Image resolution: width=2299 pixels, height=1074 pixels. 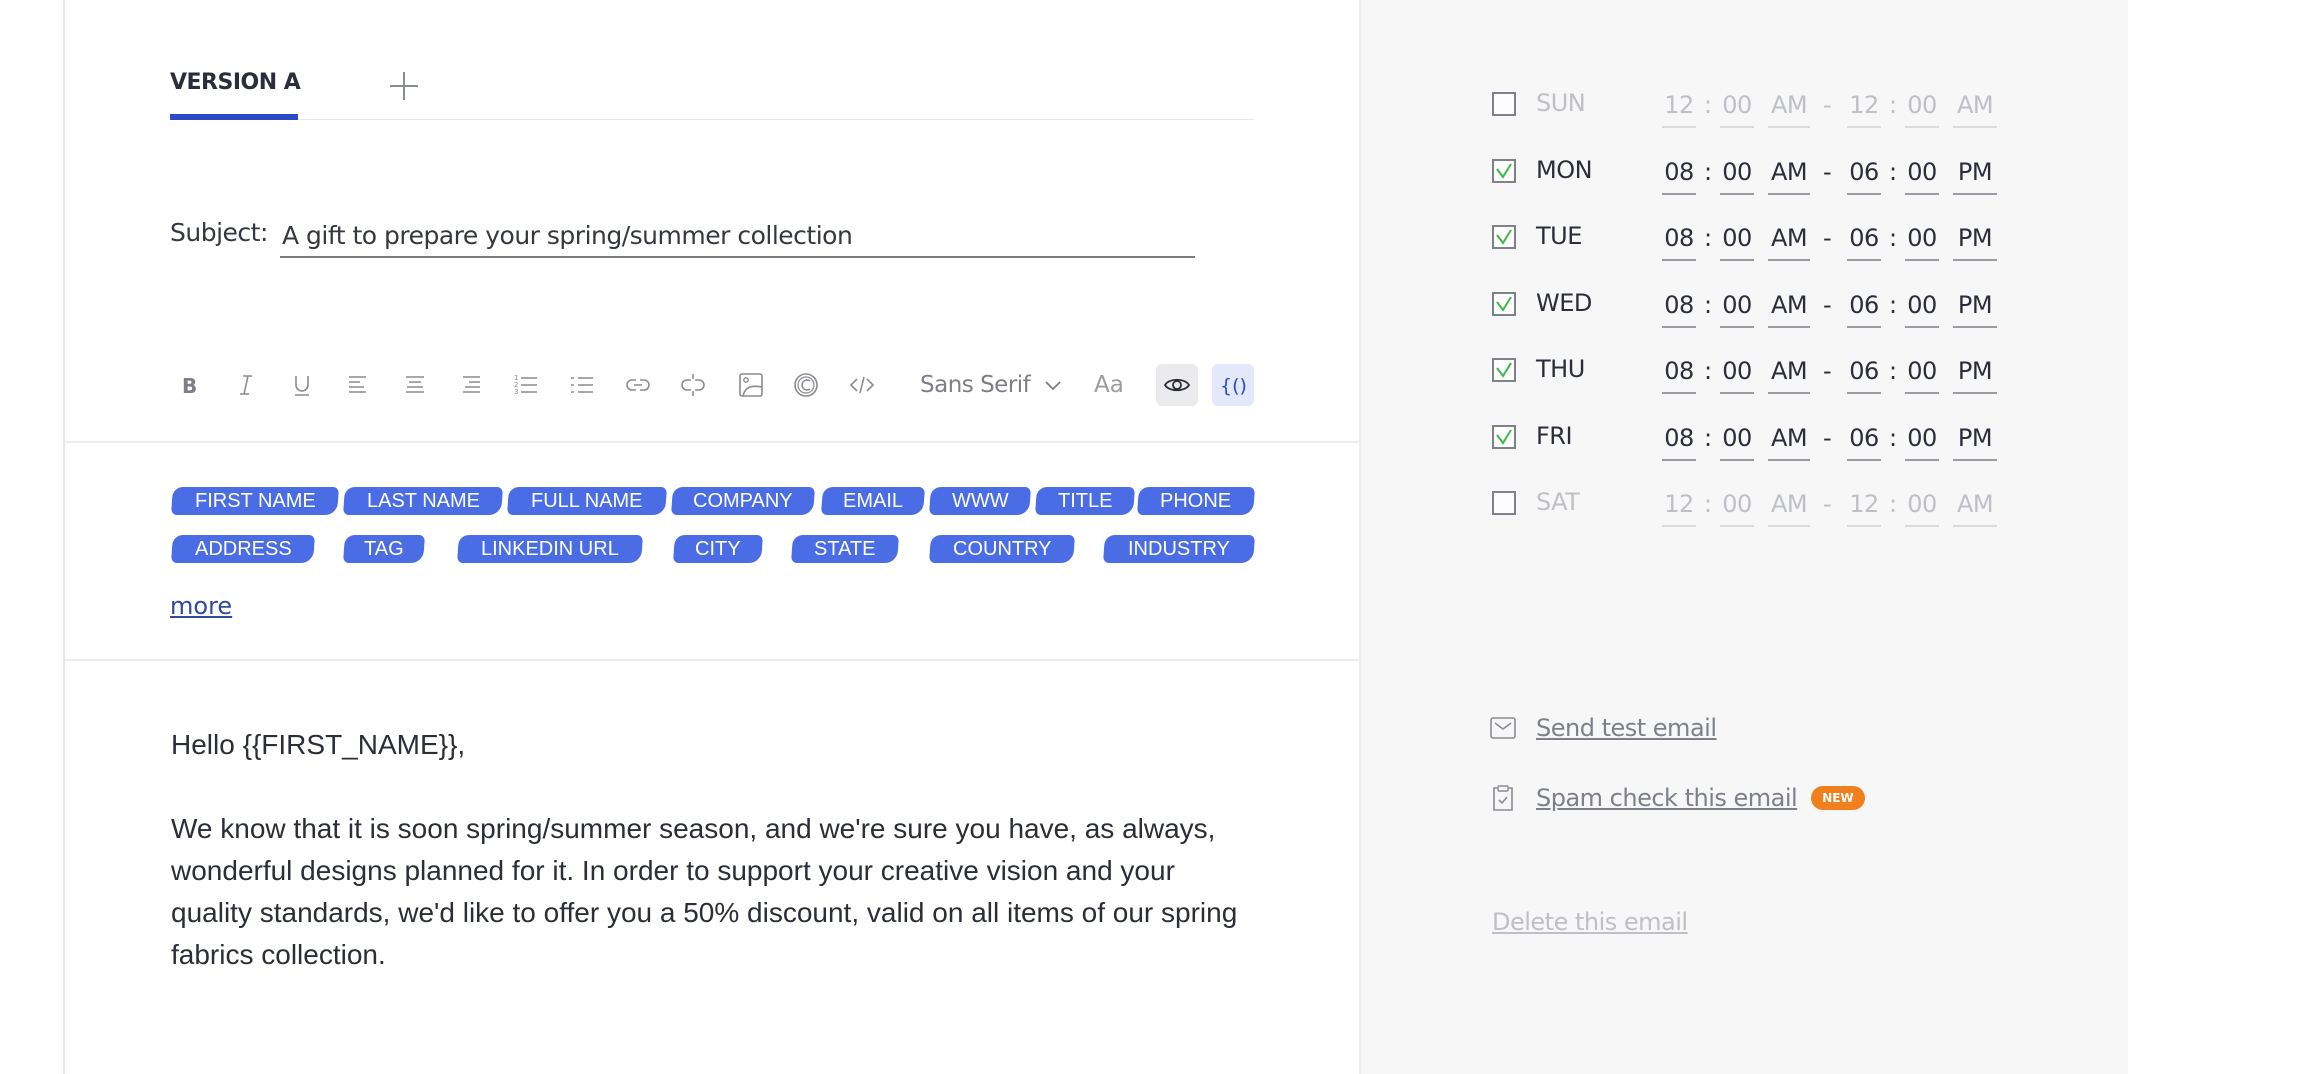 I want to click on variable-tag: ADDRESS, so click(x=243, y=549).